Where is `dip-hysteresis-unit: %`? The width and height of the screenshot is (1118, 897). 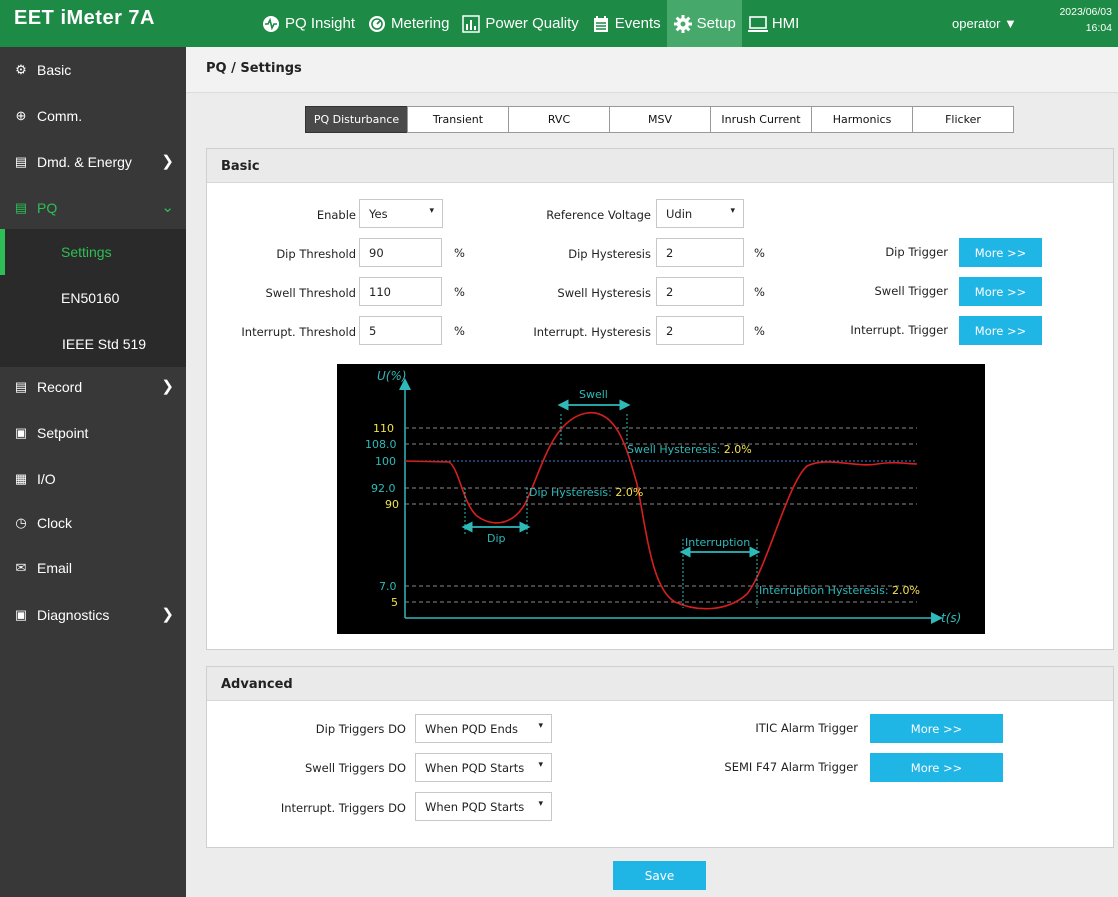
dip-hysteresis-unit: % is located at coordinates (759, 253).